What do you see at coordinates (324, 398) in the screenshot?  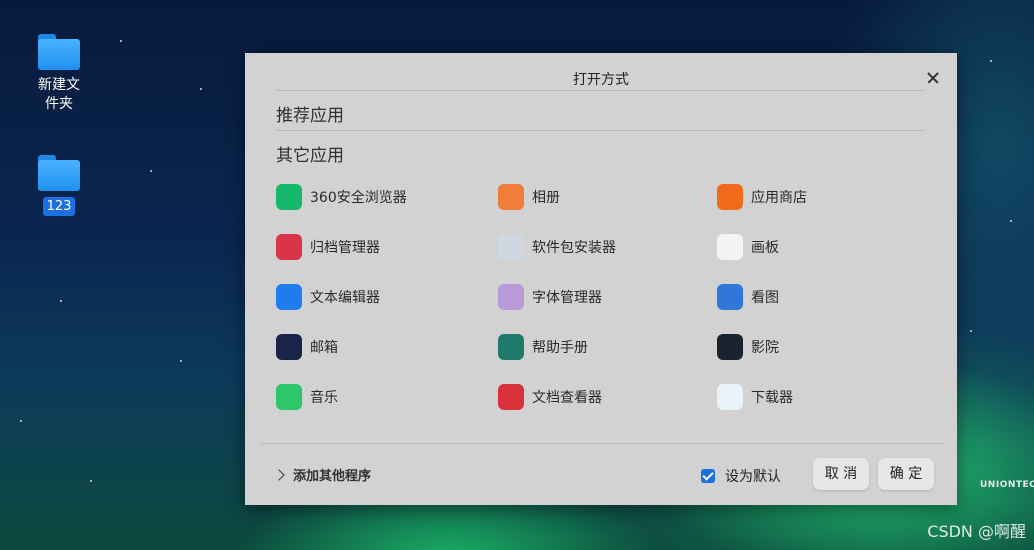 I see `app-item-label: 音乐` at bounding box center [324, 398].